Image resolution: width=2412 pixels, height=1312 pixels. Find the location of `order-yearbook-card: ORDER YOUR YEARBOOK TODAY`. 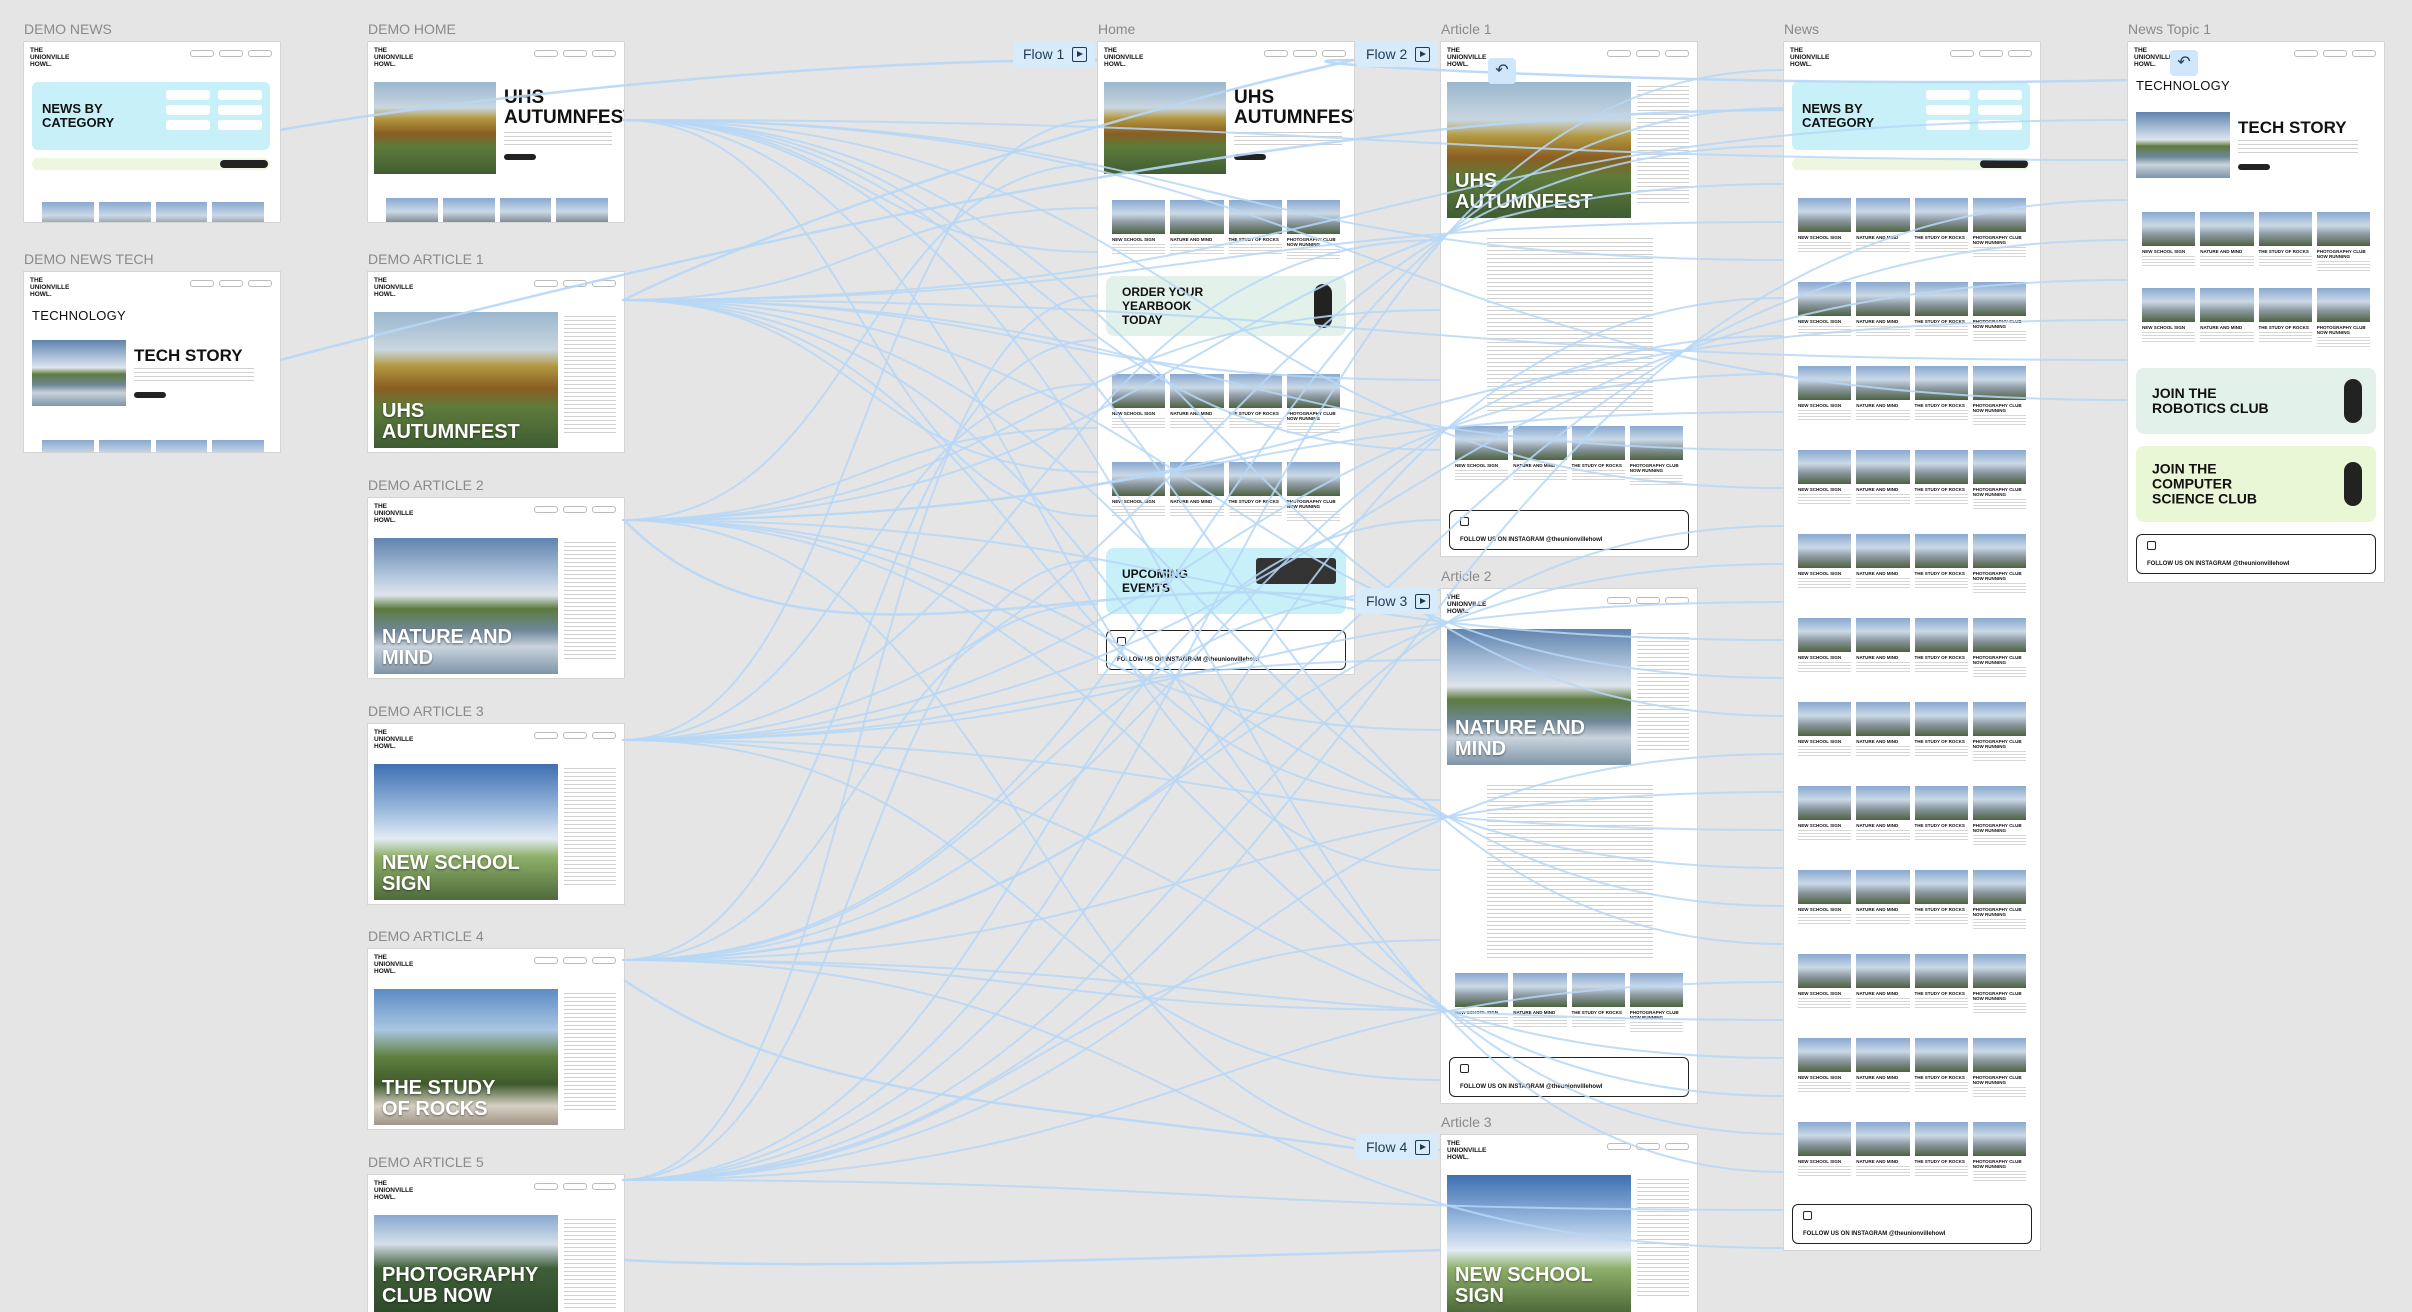

order-yearbook-card: ORDER YOUR YEARBOOK TODAY is located at coordinates (1226, 306).